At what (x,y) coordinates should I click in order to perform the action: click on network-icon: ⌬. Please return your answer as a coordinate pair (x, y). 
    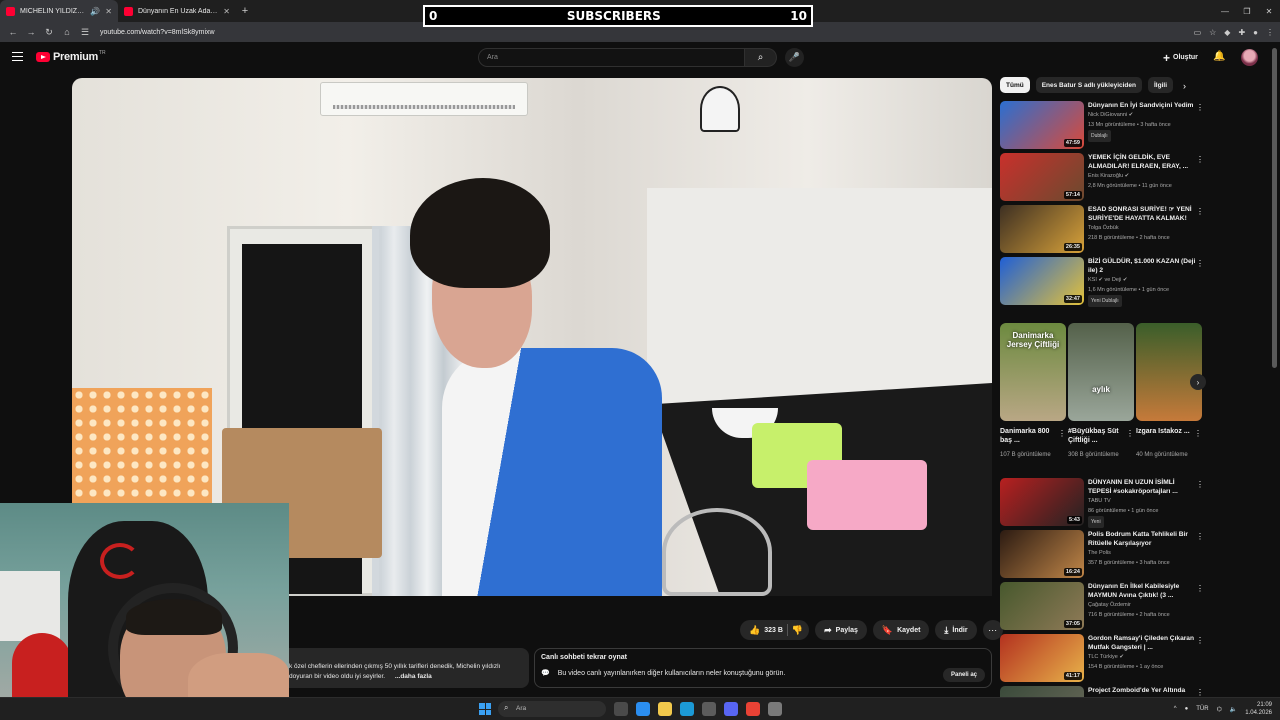
    Looking at the image, I should click on (1219, 709).